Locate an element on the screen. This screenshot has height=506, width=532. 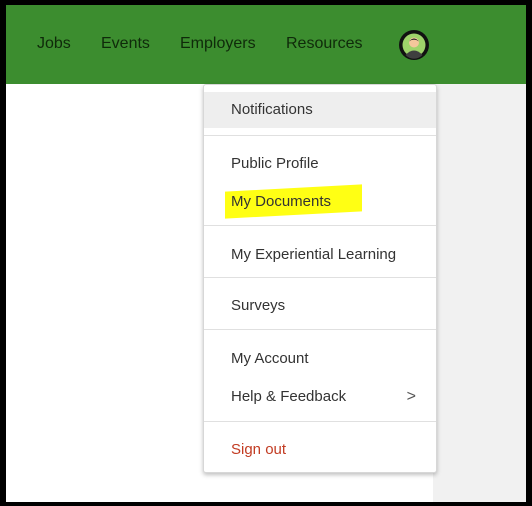
menu-item-label: Sign out is located at coordinates (259, 449).